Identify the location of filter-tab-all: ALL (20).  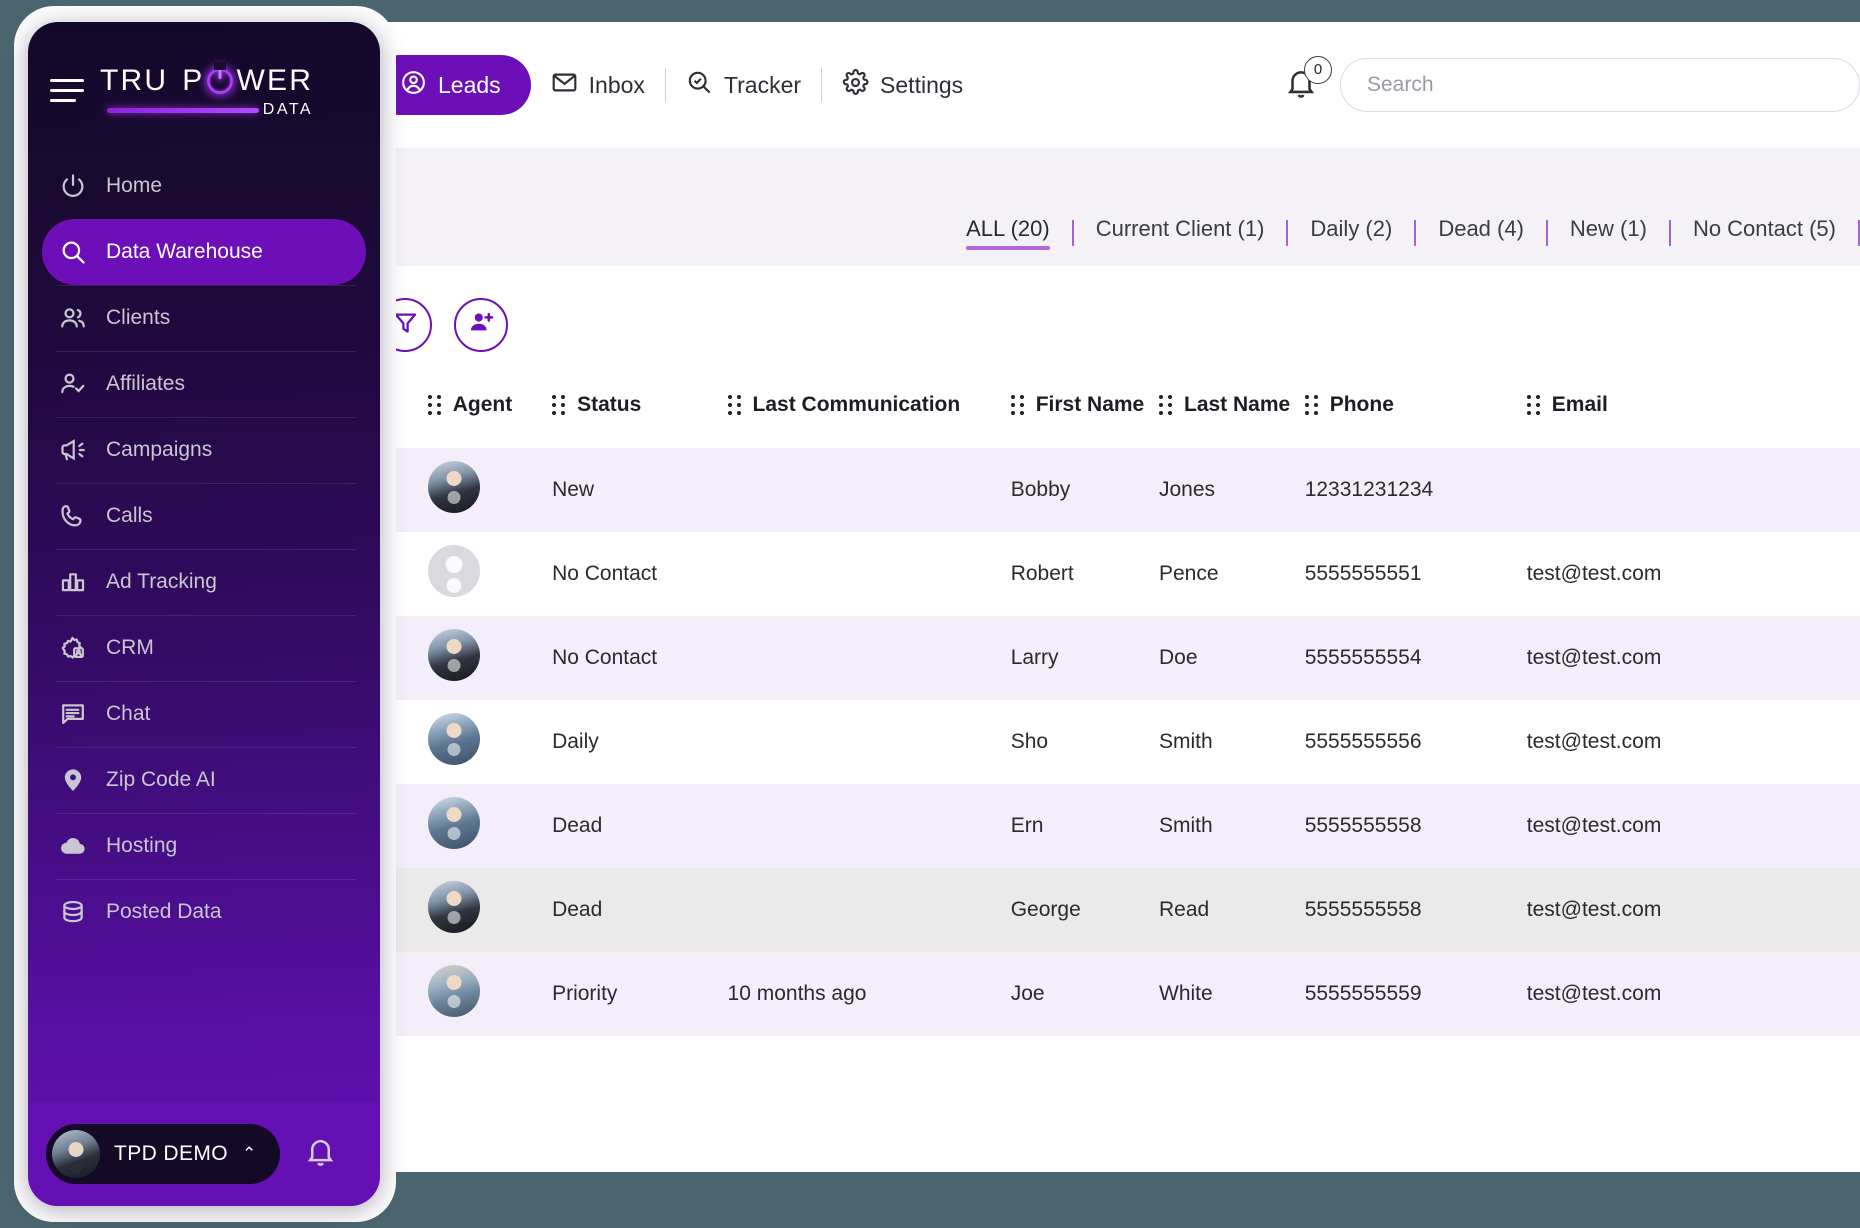
(1008, 233).